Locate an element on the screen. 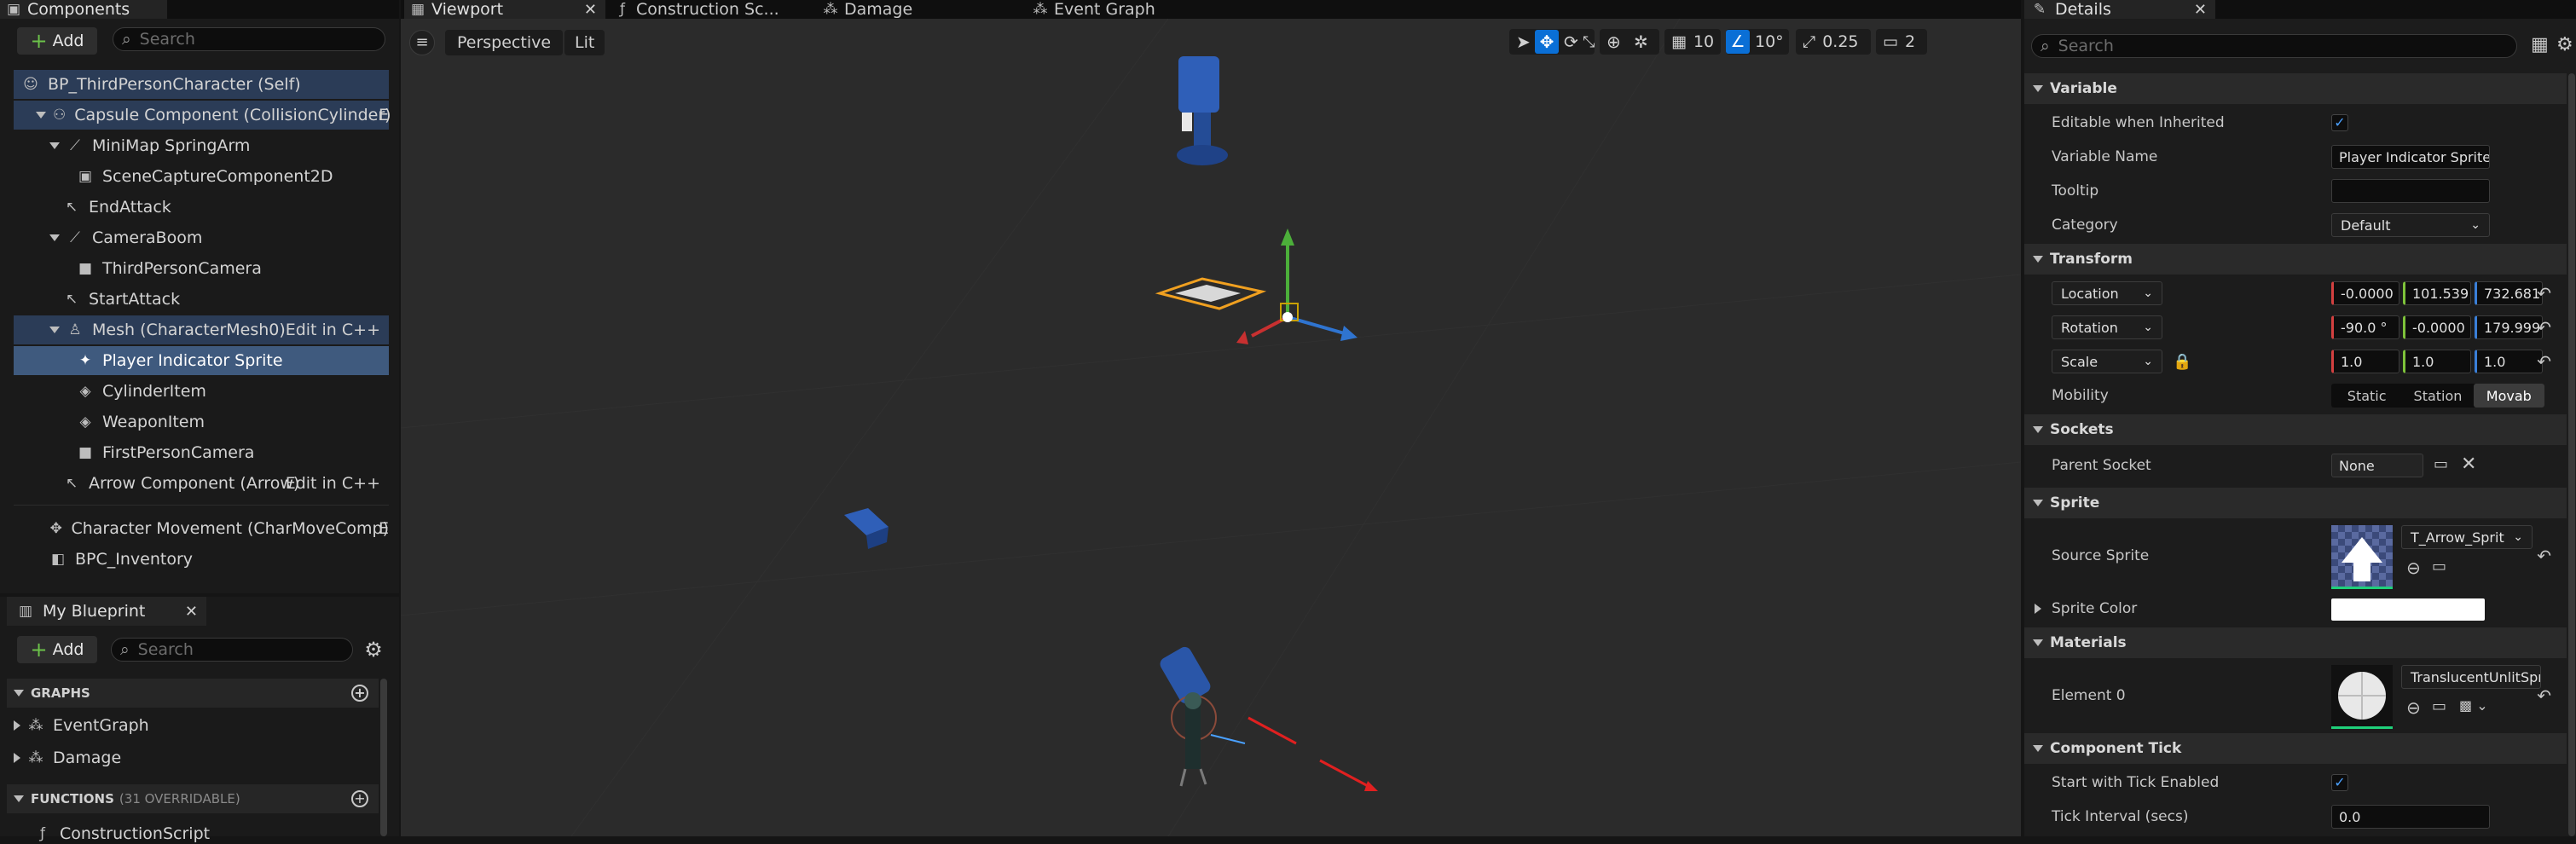  lock-icon: 🔒 is located at coordinates (2182, 362).